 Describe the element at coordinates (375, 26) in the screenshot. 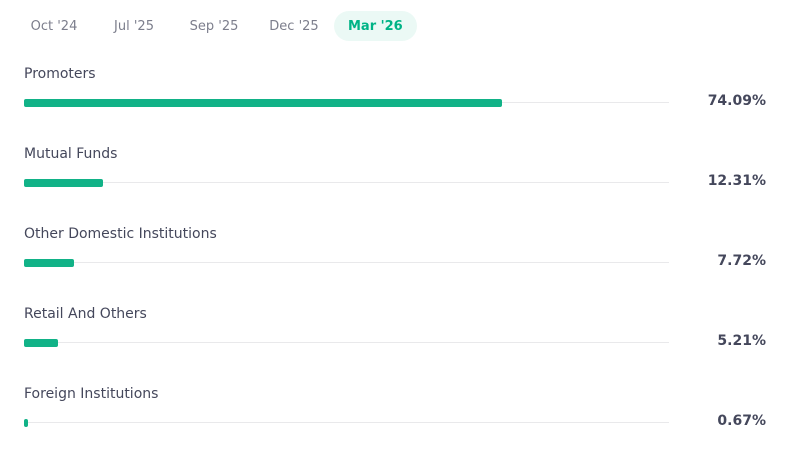

I see `tab-mar-26: Mar '26` at that location.